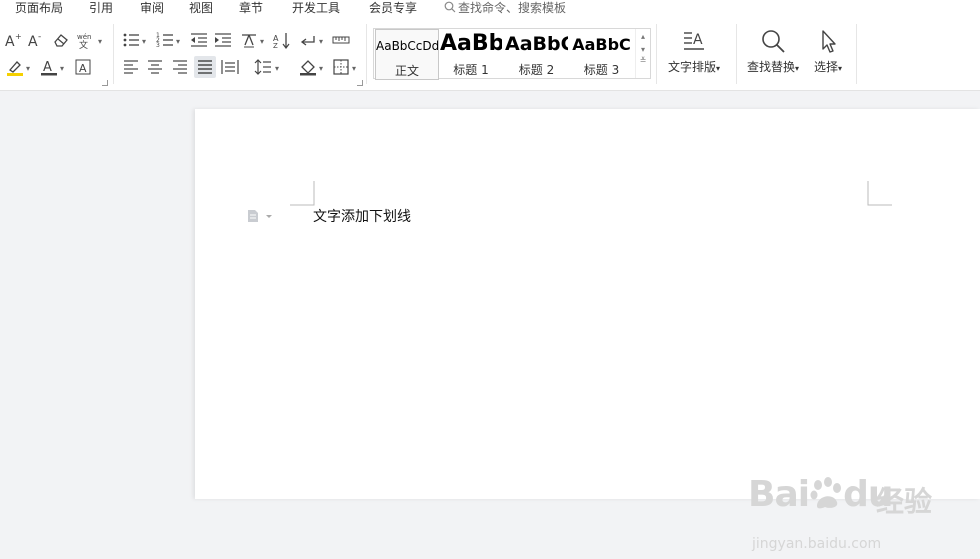 This screenshot has width=980, height=559. I want to click on font-color-button: A, so click(49, 67).